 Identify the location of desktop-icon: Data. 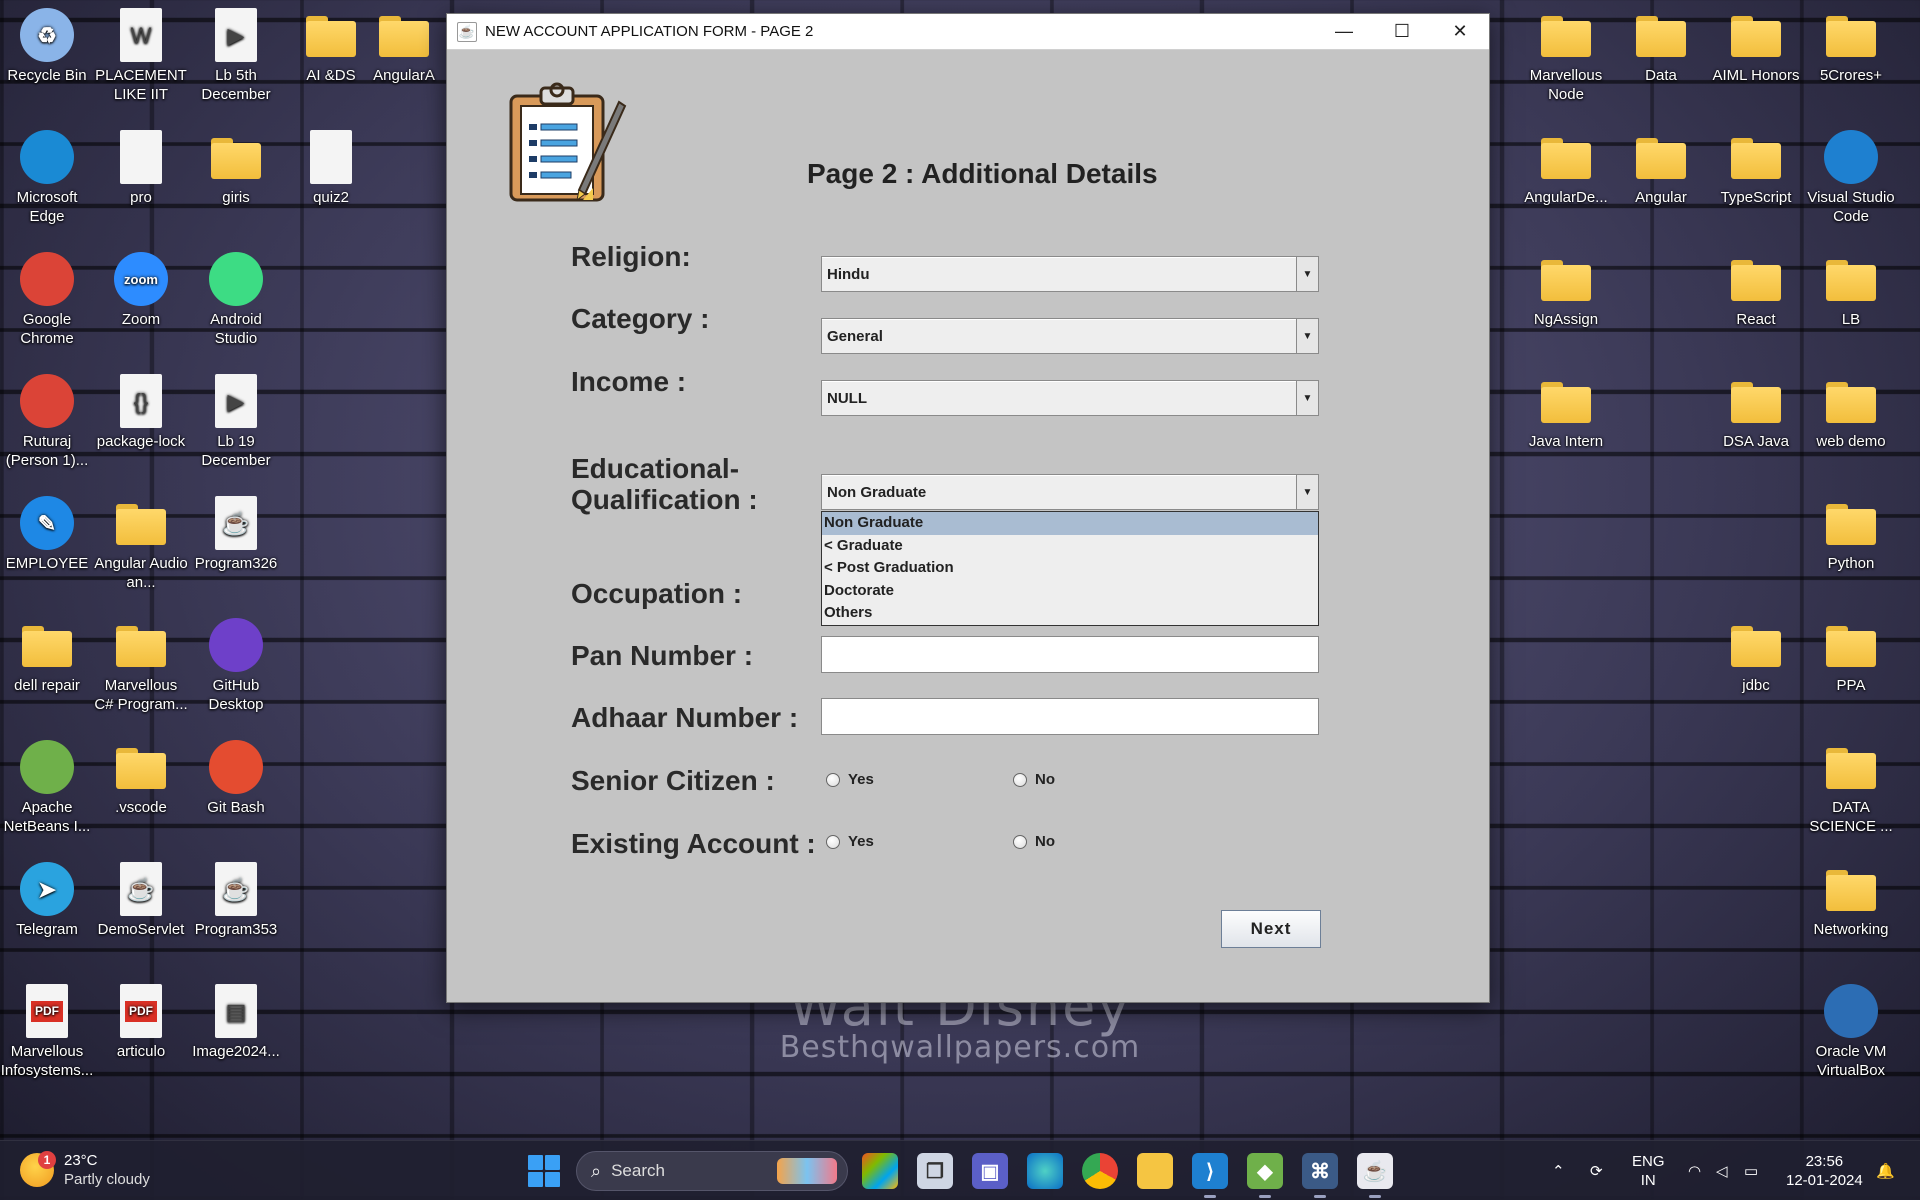
(1661, 43).